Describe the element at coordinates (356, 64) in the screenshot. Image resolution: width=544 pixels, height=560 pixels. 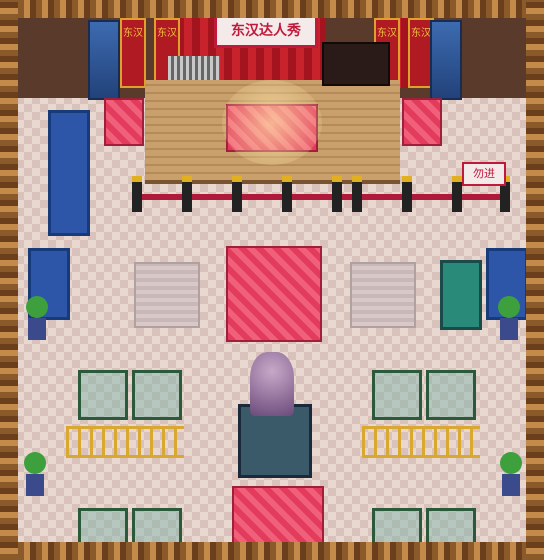
I see `piano-icon` at that location.